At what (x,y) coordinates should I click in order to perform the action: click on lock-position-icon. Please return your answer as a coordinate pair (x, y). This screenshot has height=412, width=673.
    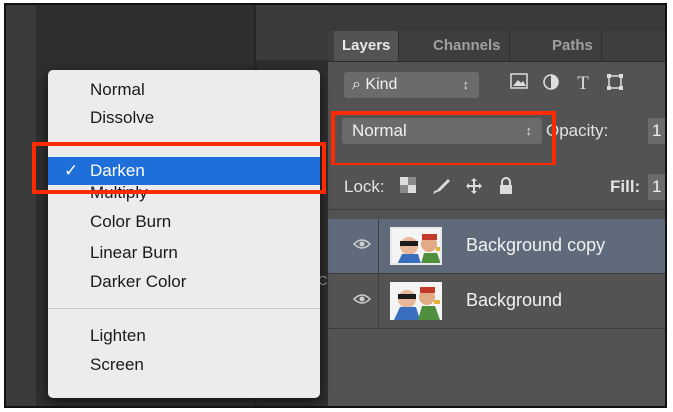
    Looking at the image, I should click on (474, 187).